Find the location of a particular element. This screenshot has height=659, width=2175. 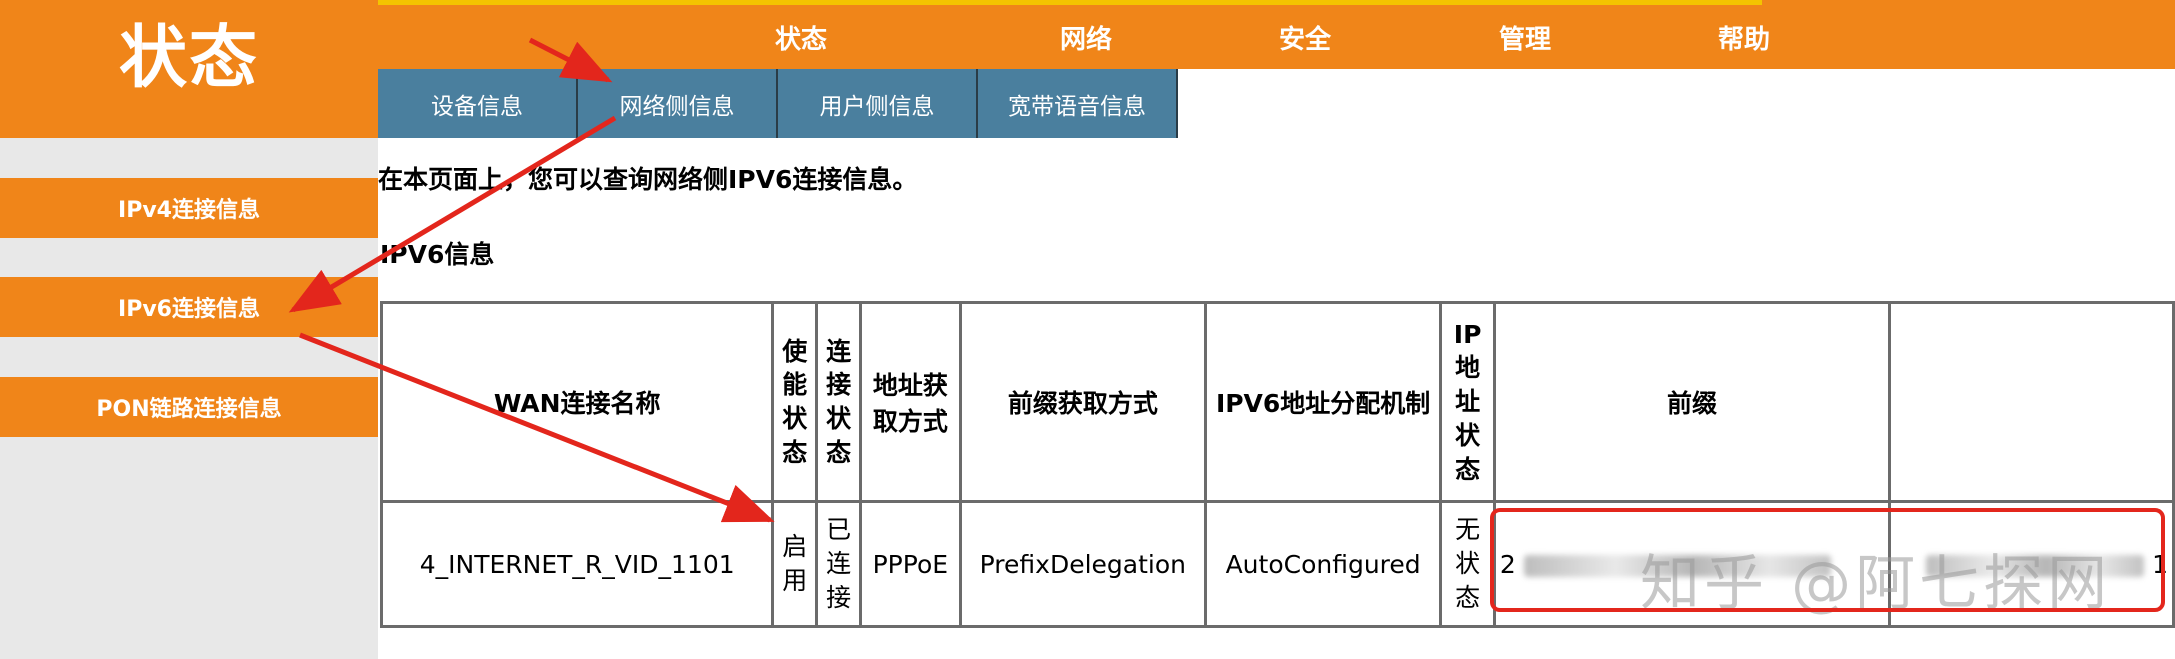

arrow-to-network-tab is located at coordinates (570, 60).